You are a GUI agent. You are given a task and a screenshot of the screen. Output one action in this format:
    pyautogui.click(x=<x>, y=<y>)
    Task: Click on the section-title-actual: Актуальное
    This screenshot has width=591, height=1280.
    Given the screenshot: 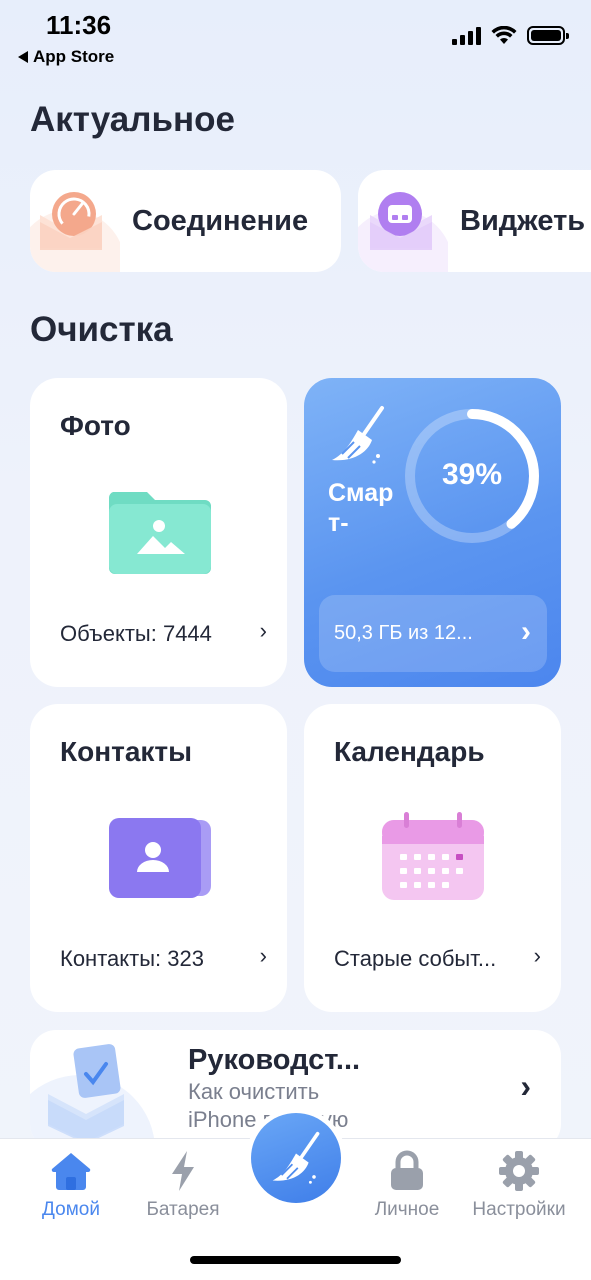 What is the action you would take?
    pyautogui.click(x=133, y=119)
    